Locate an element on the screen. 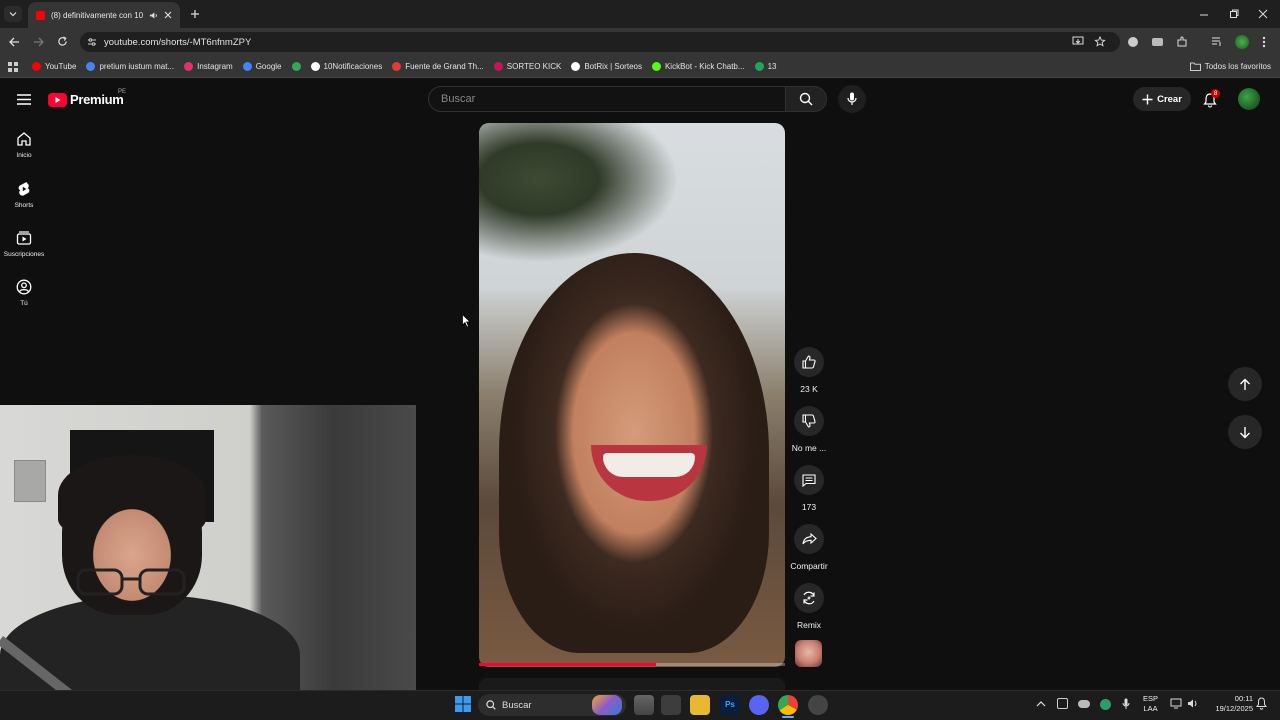 The image size is (1280, 720). chevron-down-icon is located at coordinates (13, 14).